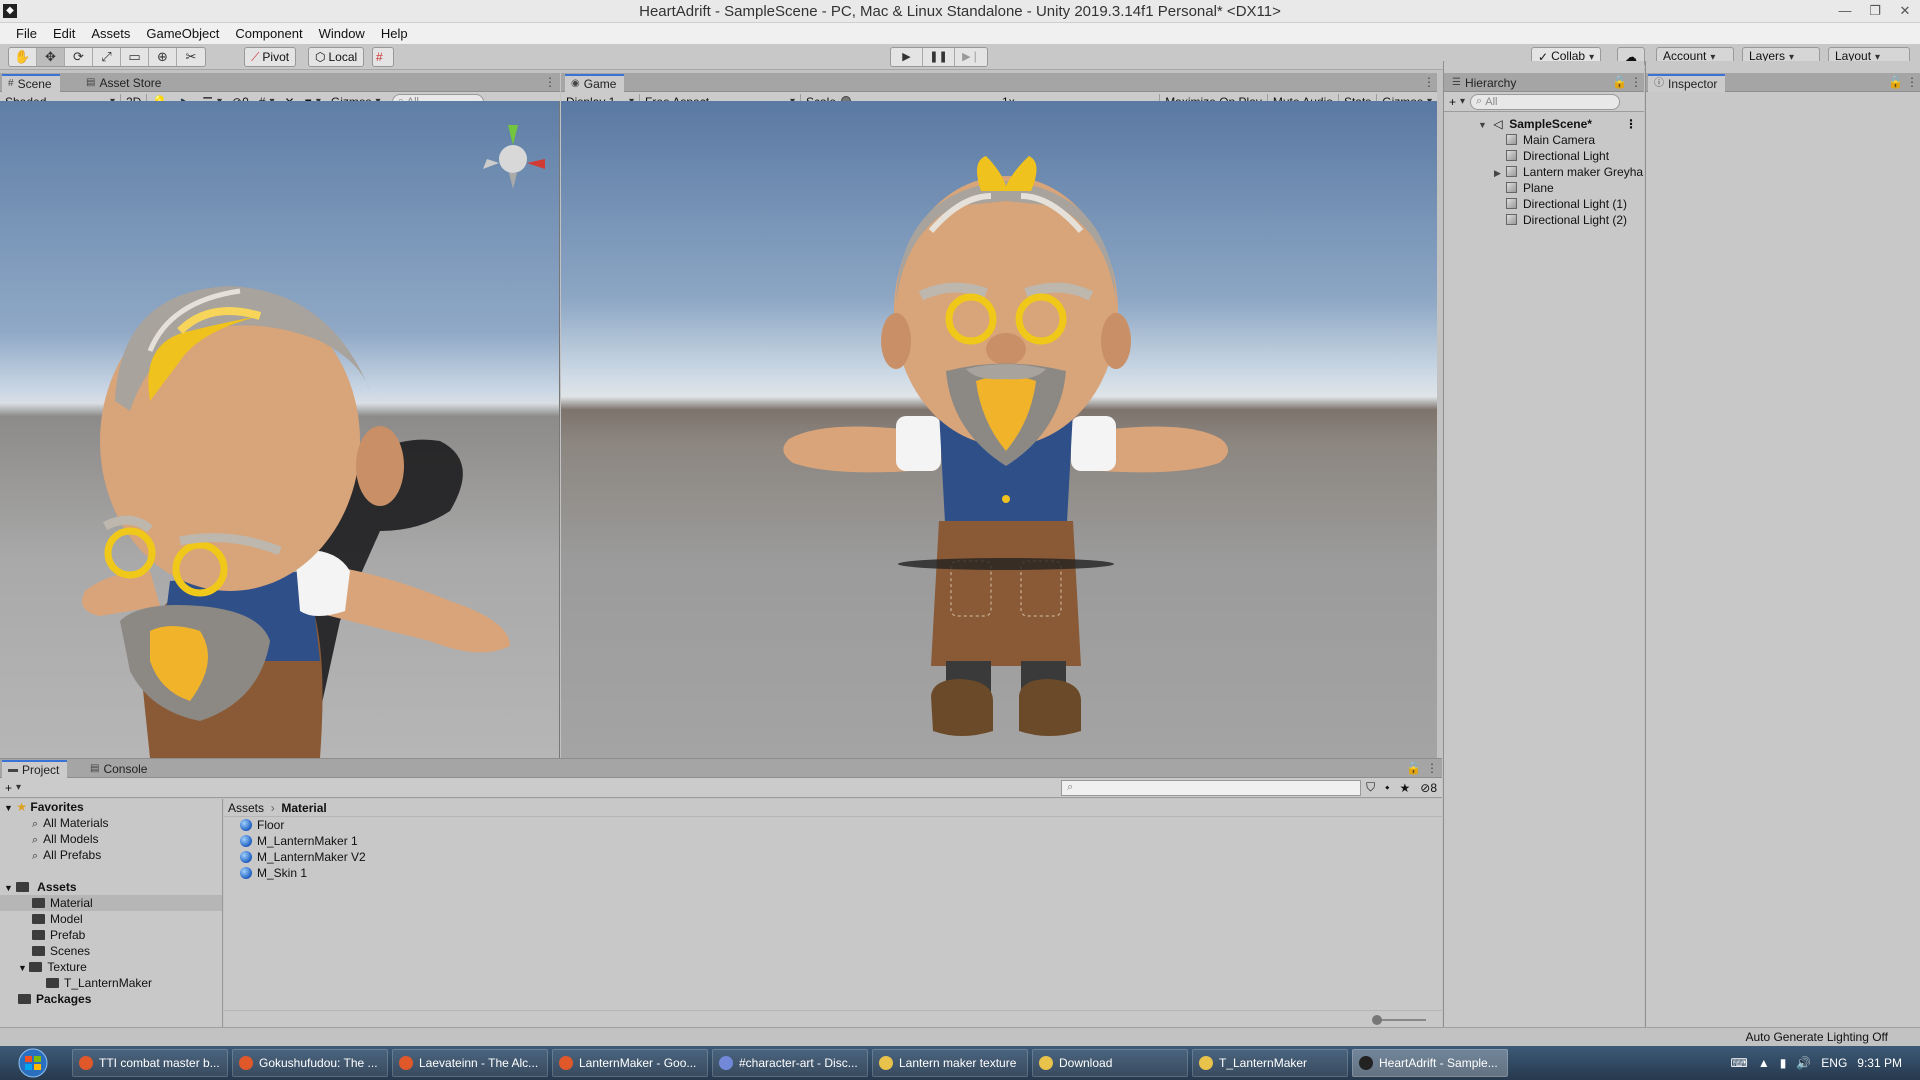  What do you see at coordinates (31, 83) in the screenshot?
I see `tab-scene: # Scene` at bounding box center [31, 83].